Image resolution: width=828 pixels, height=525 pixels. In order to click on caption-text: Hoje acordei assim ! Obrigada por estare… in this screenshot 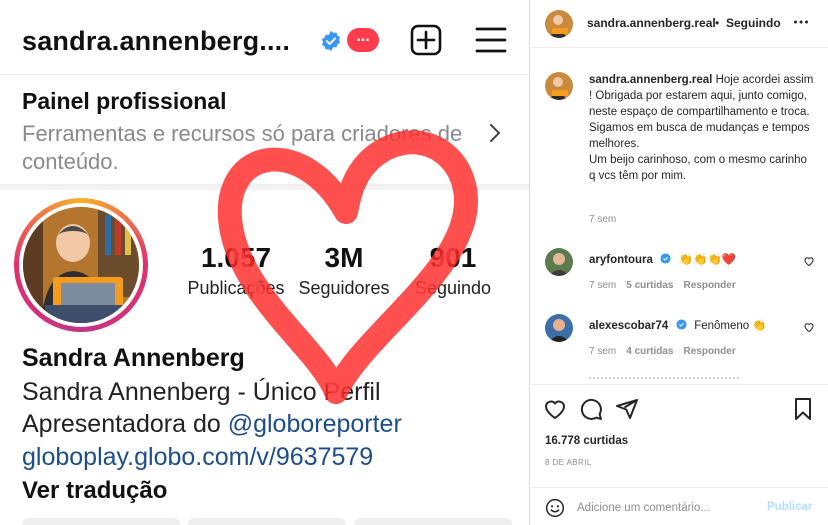, I will do `click(701, 128)`.